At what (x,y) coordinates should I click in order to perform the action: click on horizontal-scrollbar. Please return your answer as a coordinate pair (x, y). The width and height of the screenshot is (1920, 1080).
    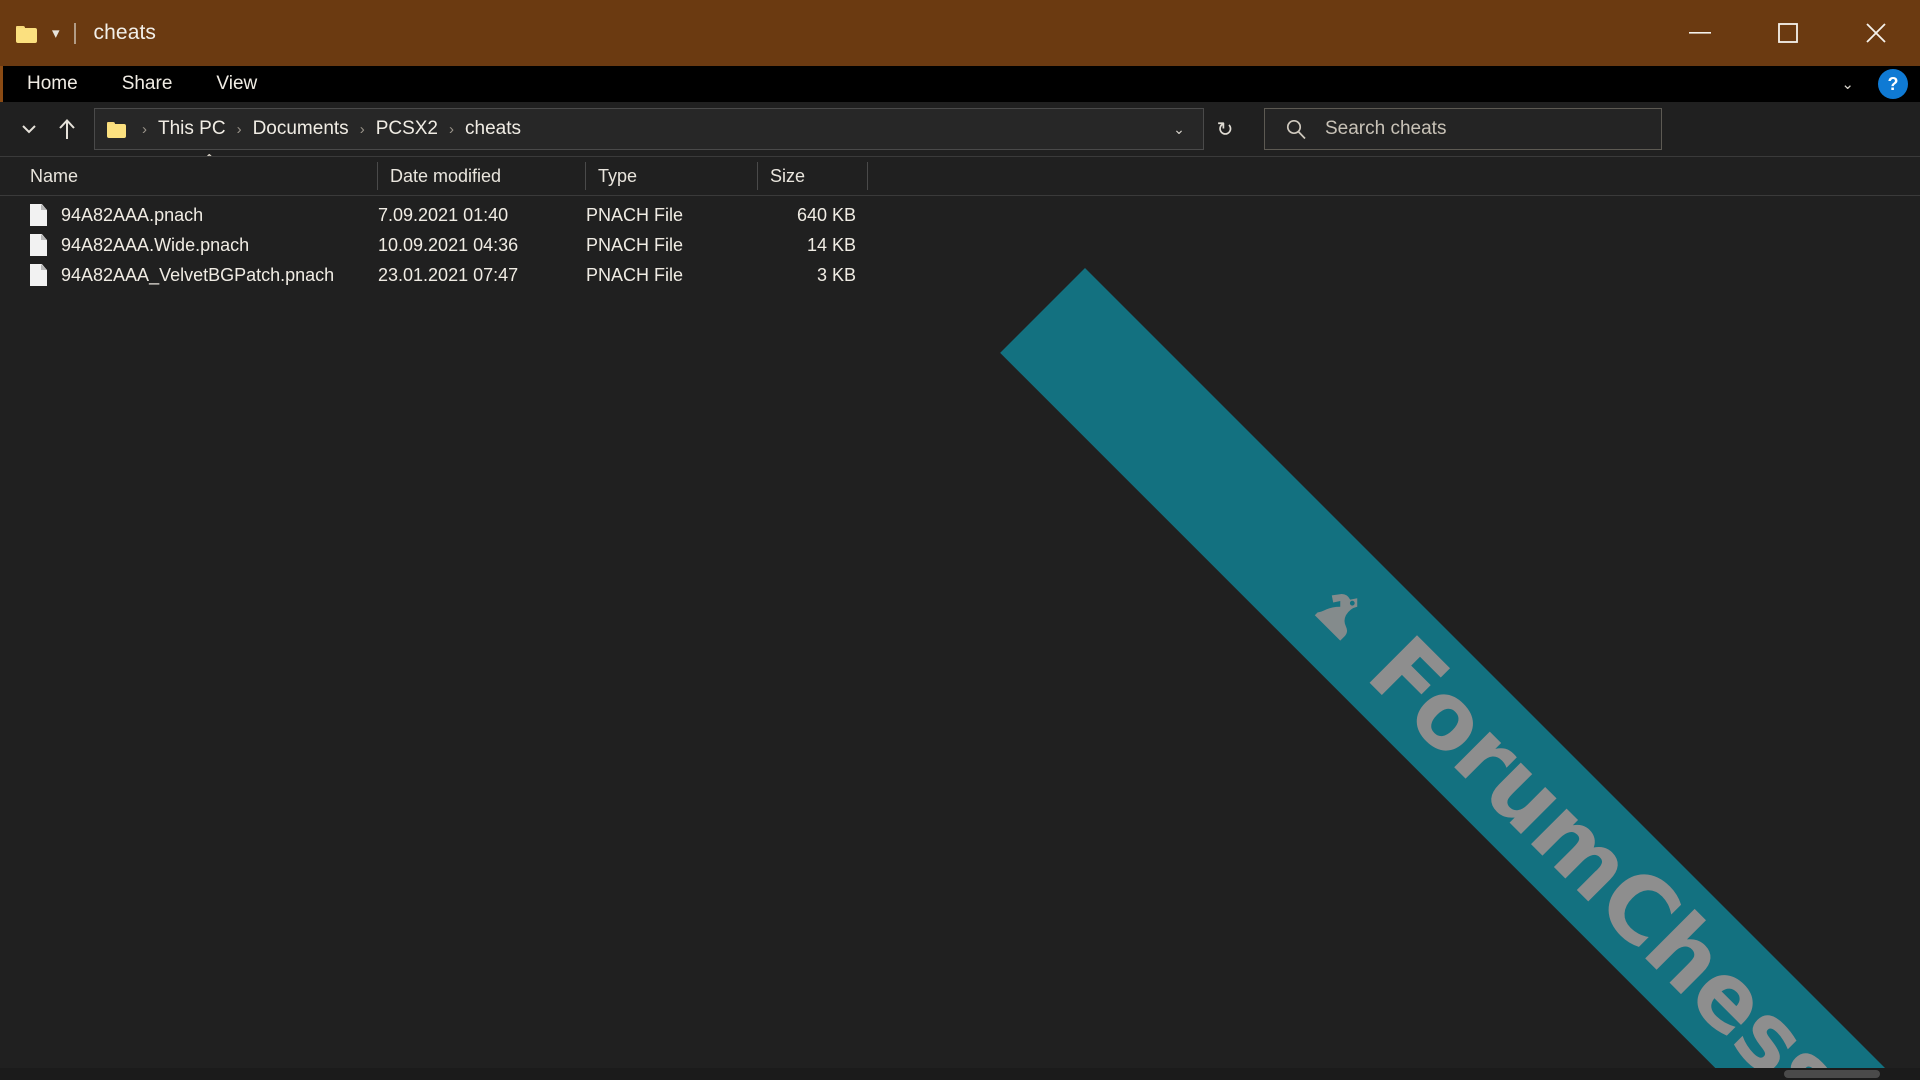
    Looking at the image, I should click on (960, 1074).